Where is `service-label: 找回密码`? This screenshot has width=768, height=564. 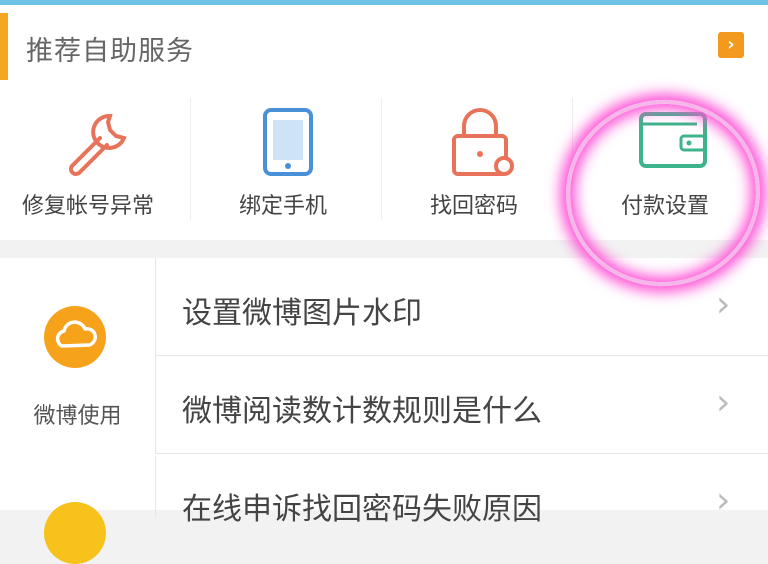
service-label: 找回密码 is located at coordinates (474, 206).